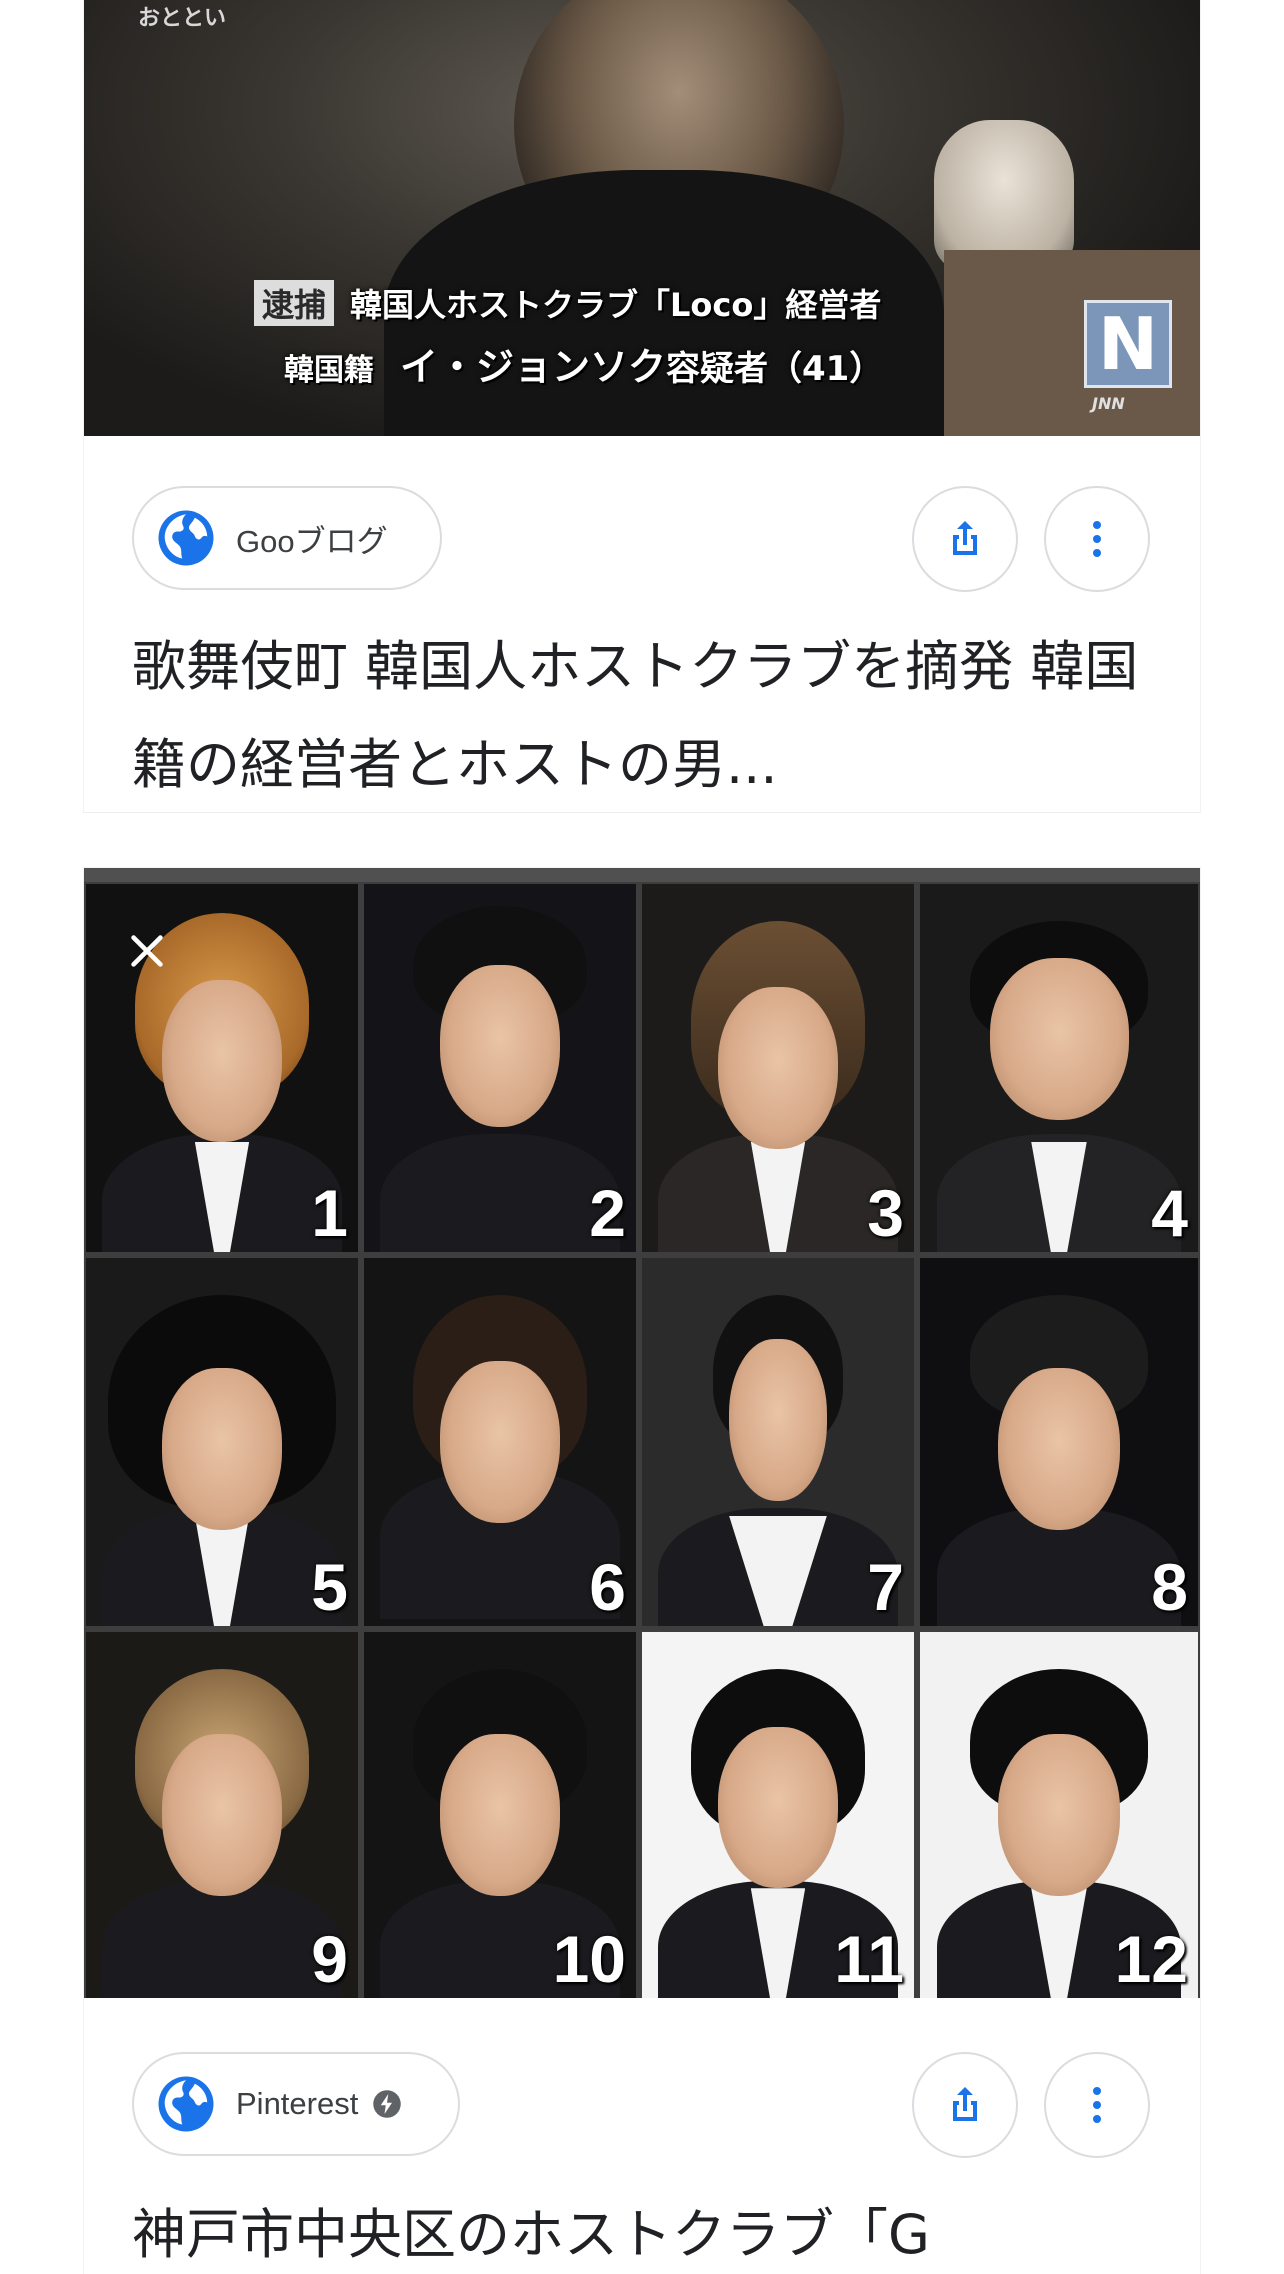  What do you see at coordinates (1169, 1587) in the screenshot?
I see `host-number: 8` at bounding box center [1169, 1587].